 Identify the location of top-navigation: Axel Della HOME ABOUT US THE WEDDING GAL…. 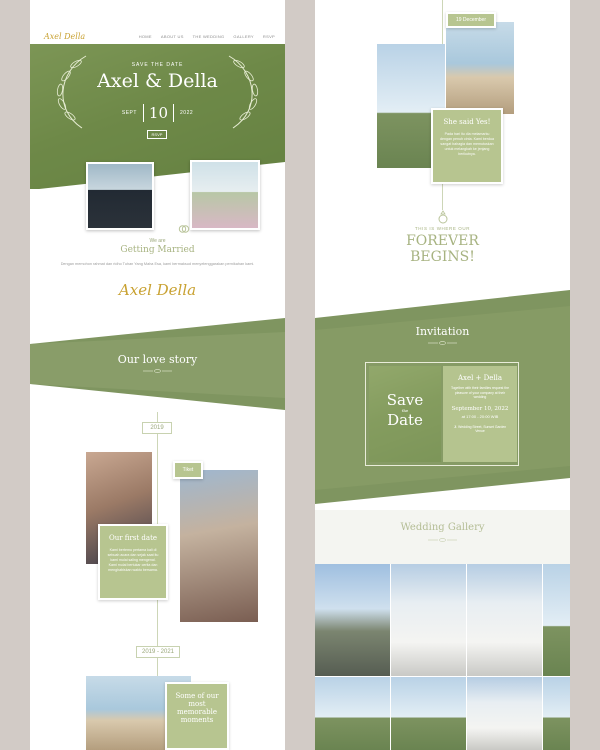
(157, 37).